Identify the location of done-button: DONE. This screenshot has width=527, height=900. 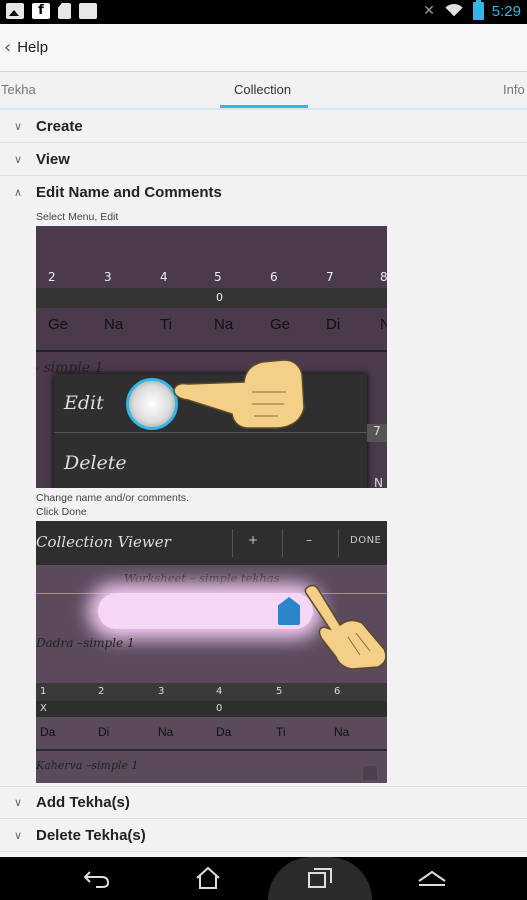
(366, 540).